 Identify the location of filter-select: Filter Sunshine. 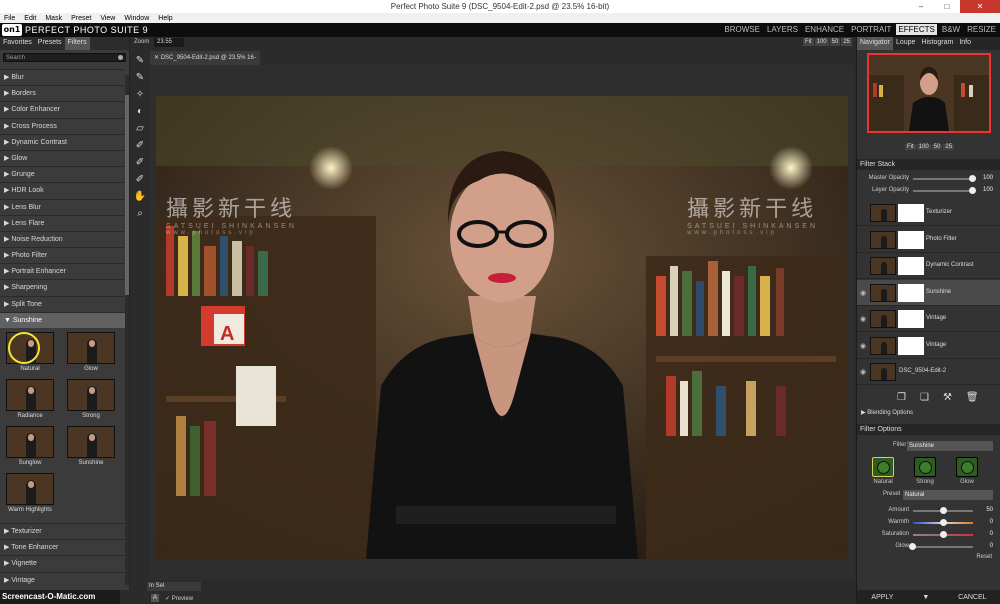
(943, 446).